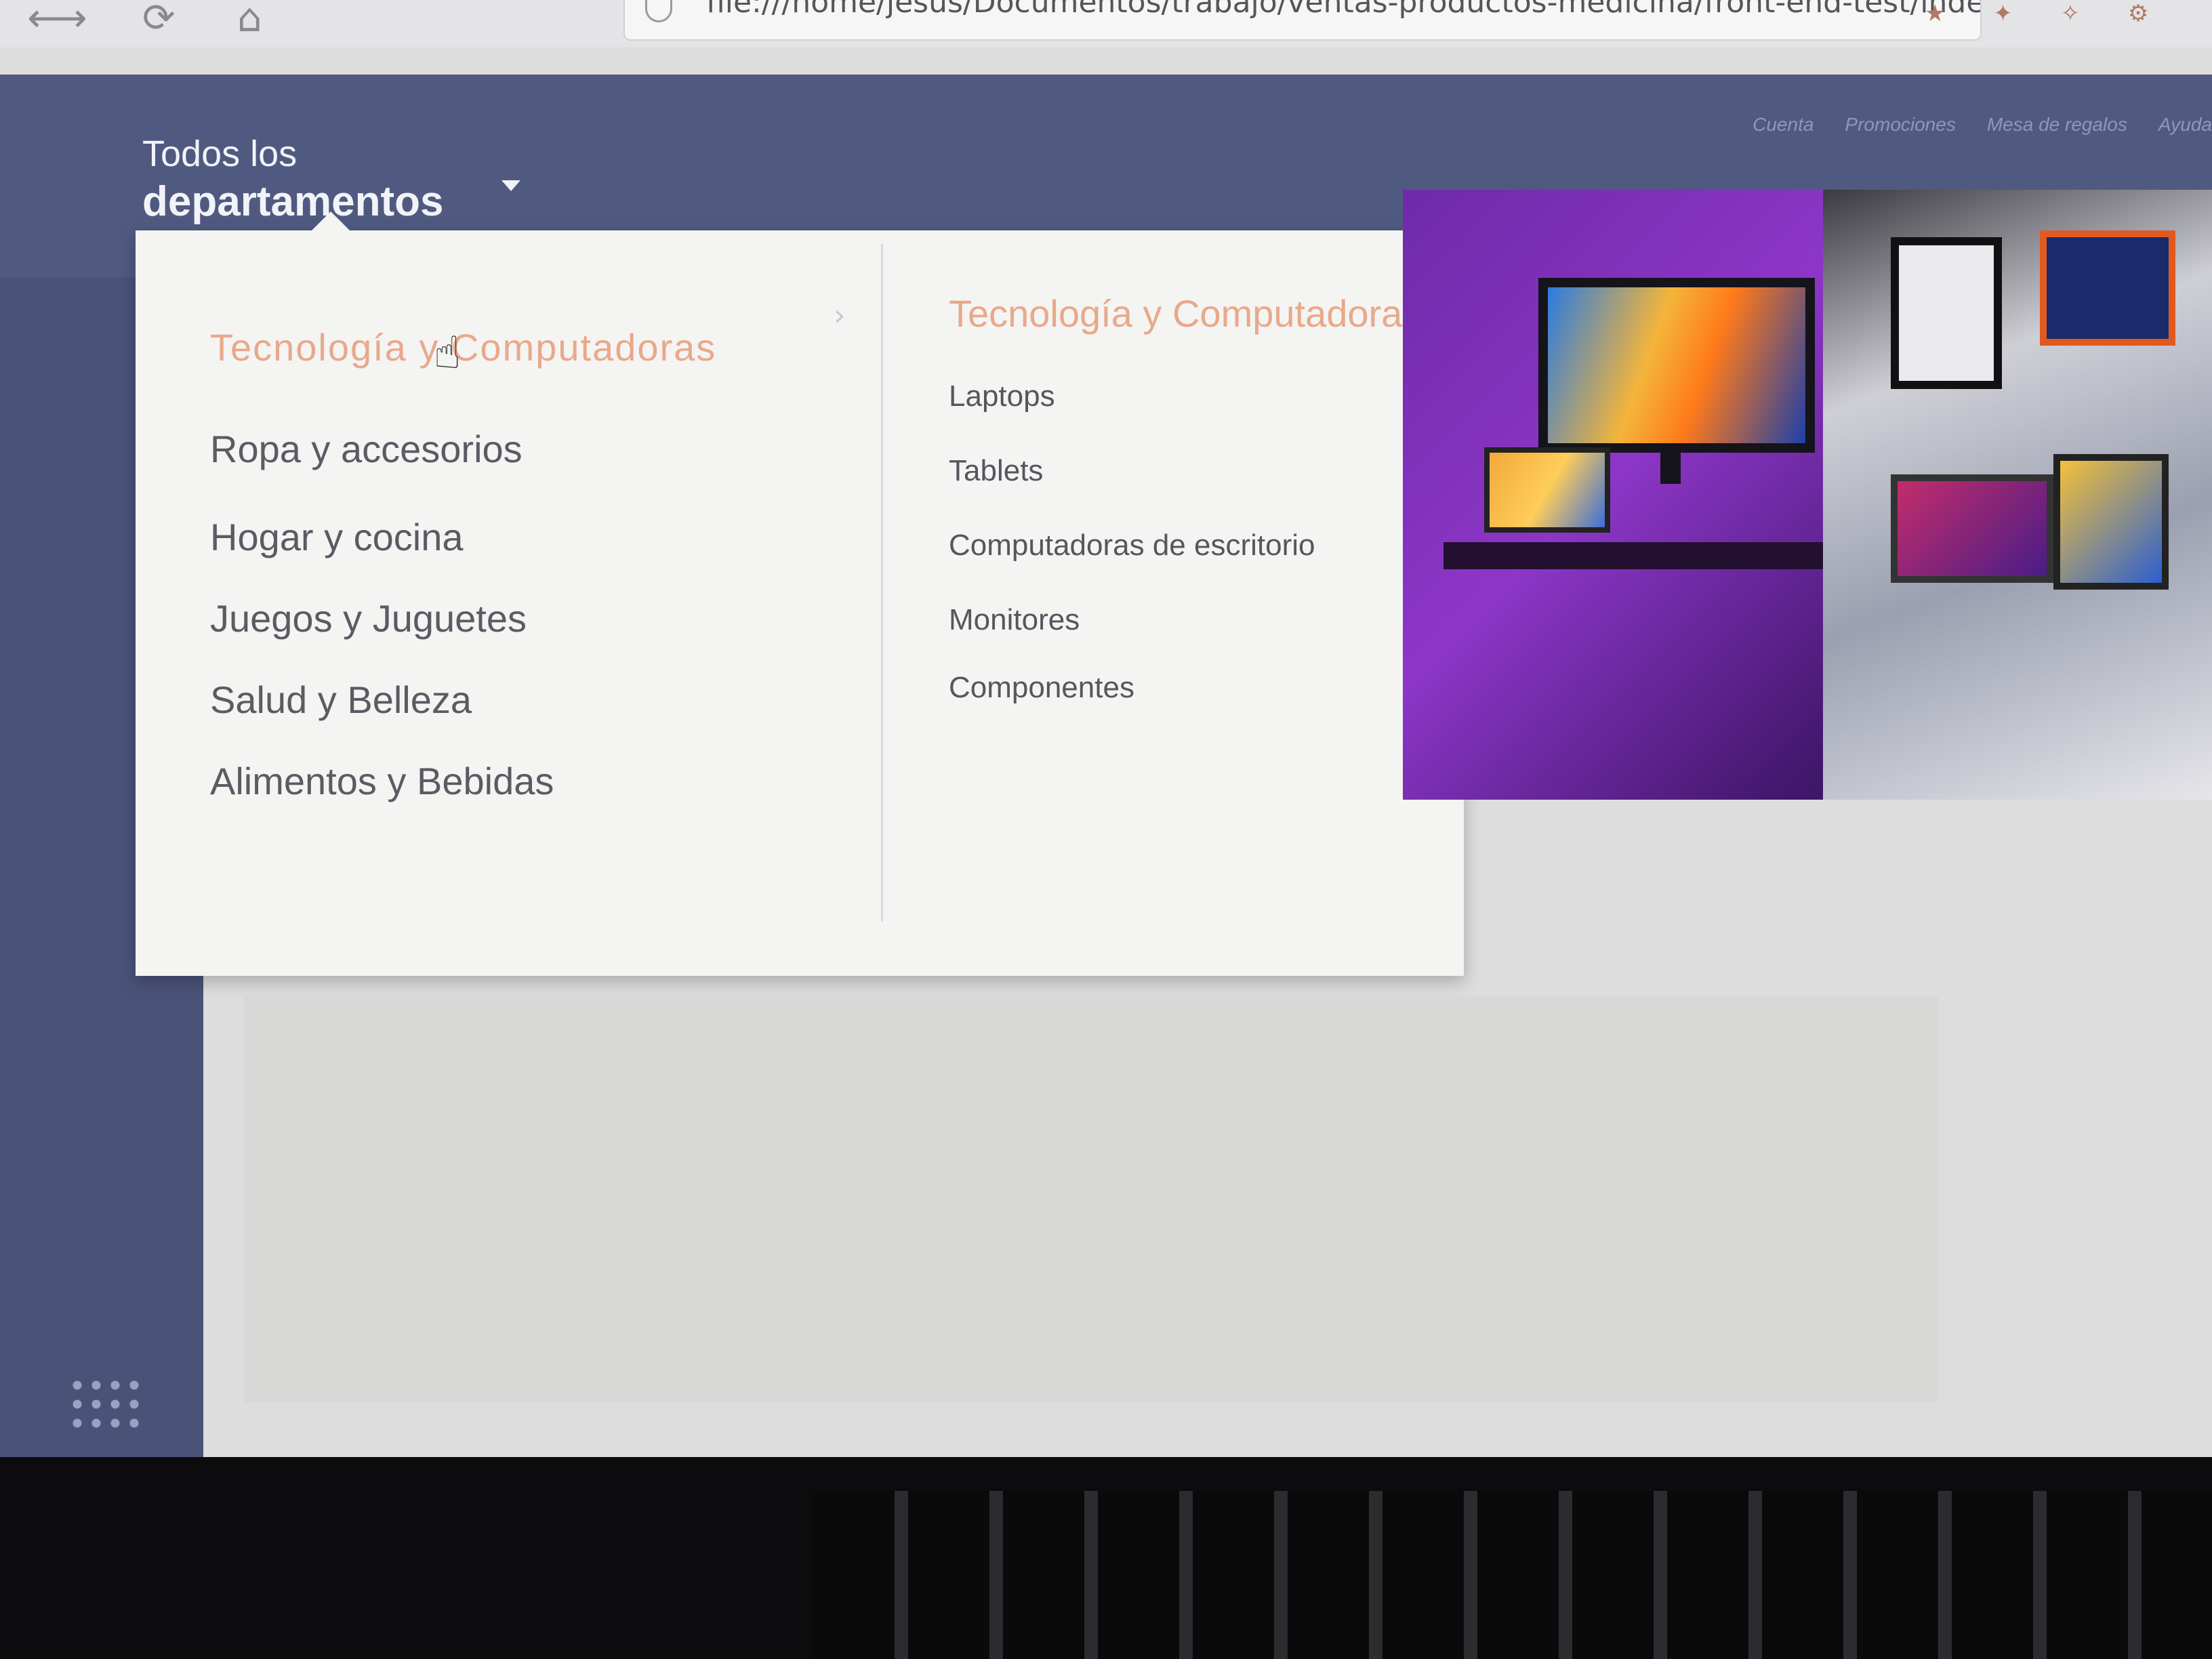  I want to click on subcategory-item-tablets: Tablets, so click(996, 471).